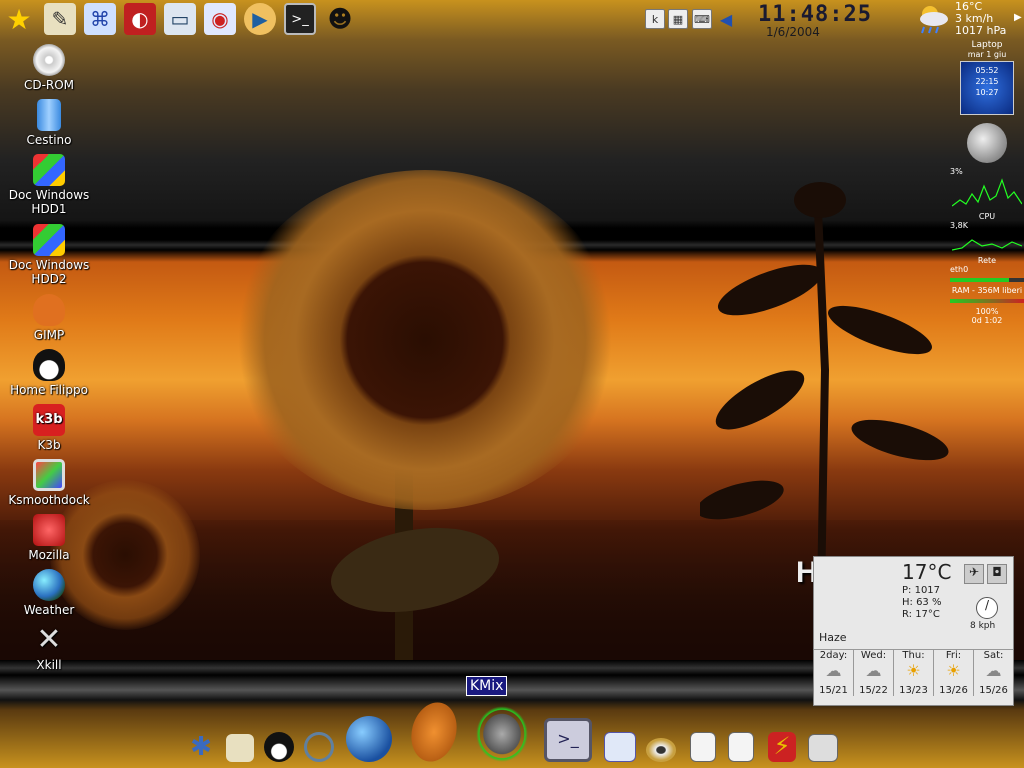 Image resolution: width=1024 pixels, height=768 pixels. Describe the element at coordinates (997, 574) in the screenshot. I see `camera-icon: ◘` at that location.